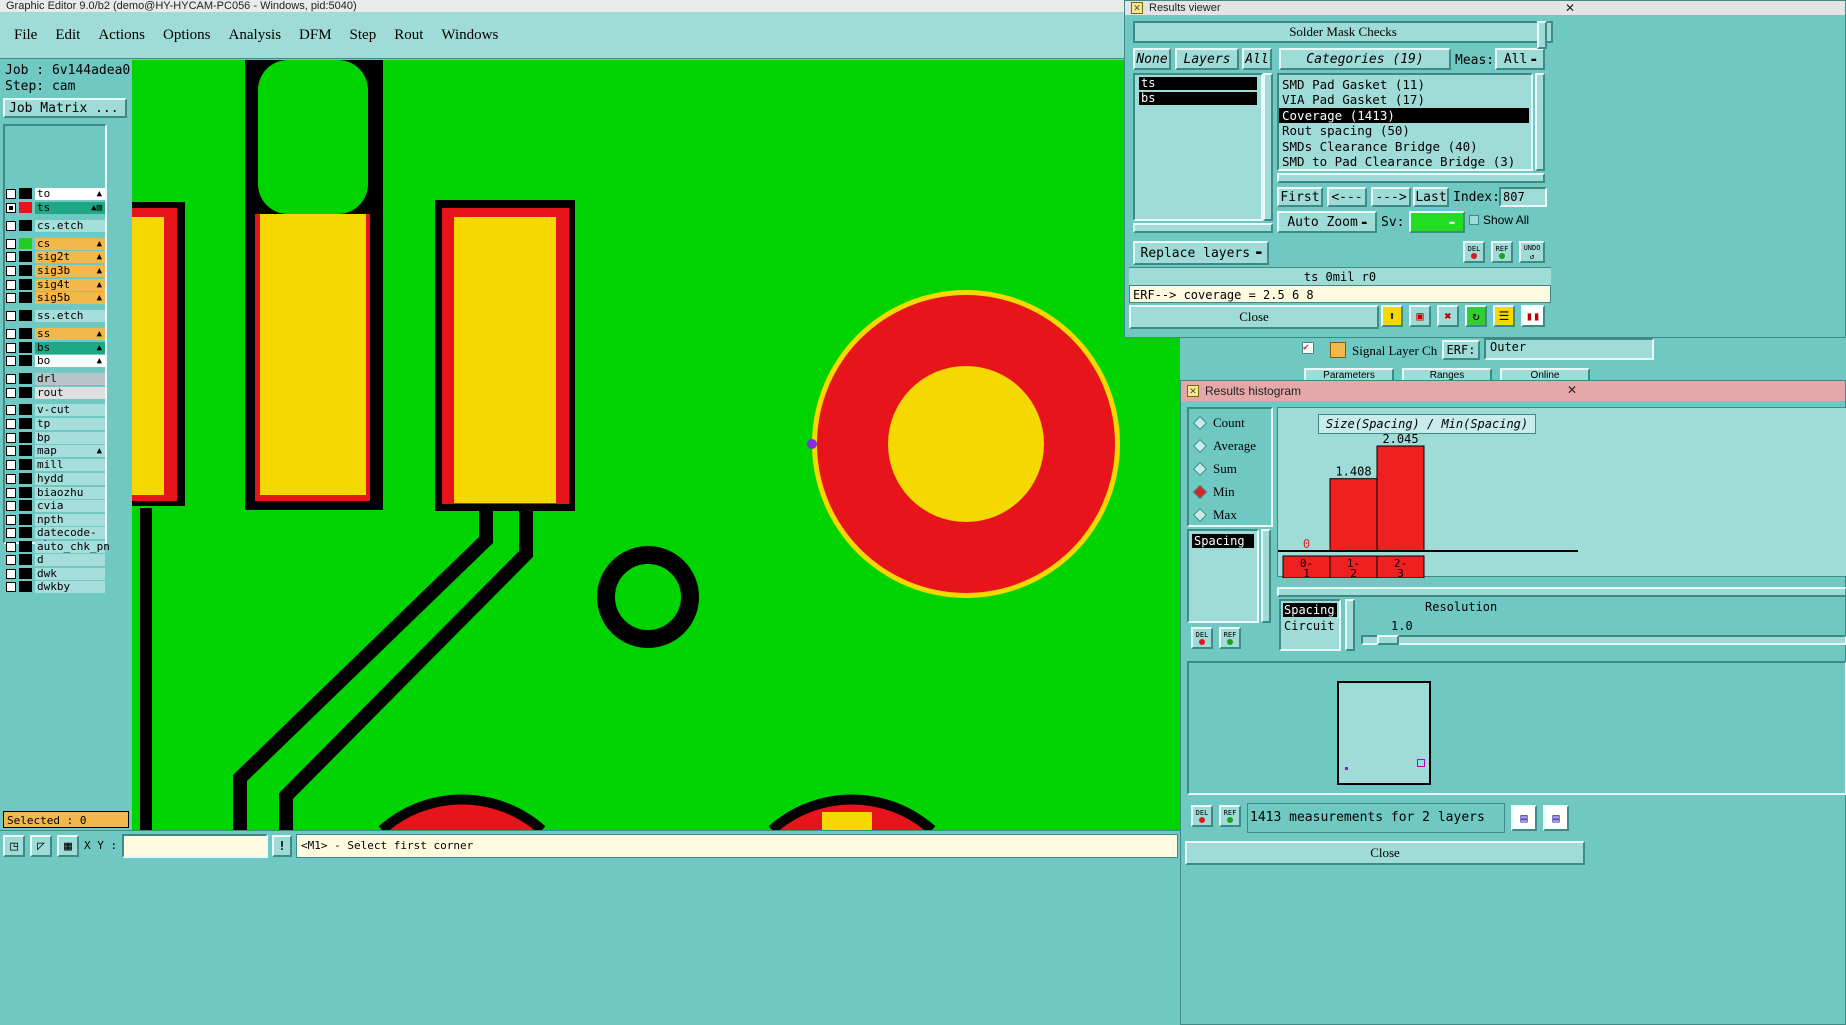 The width and height of the screenshot is (1846, 1025). I want to click on layer-row: map ▲, so click(55, 450).